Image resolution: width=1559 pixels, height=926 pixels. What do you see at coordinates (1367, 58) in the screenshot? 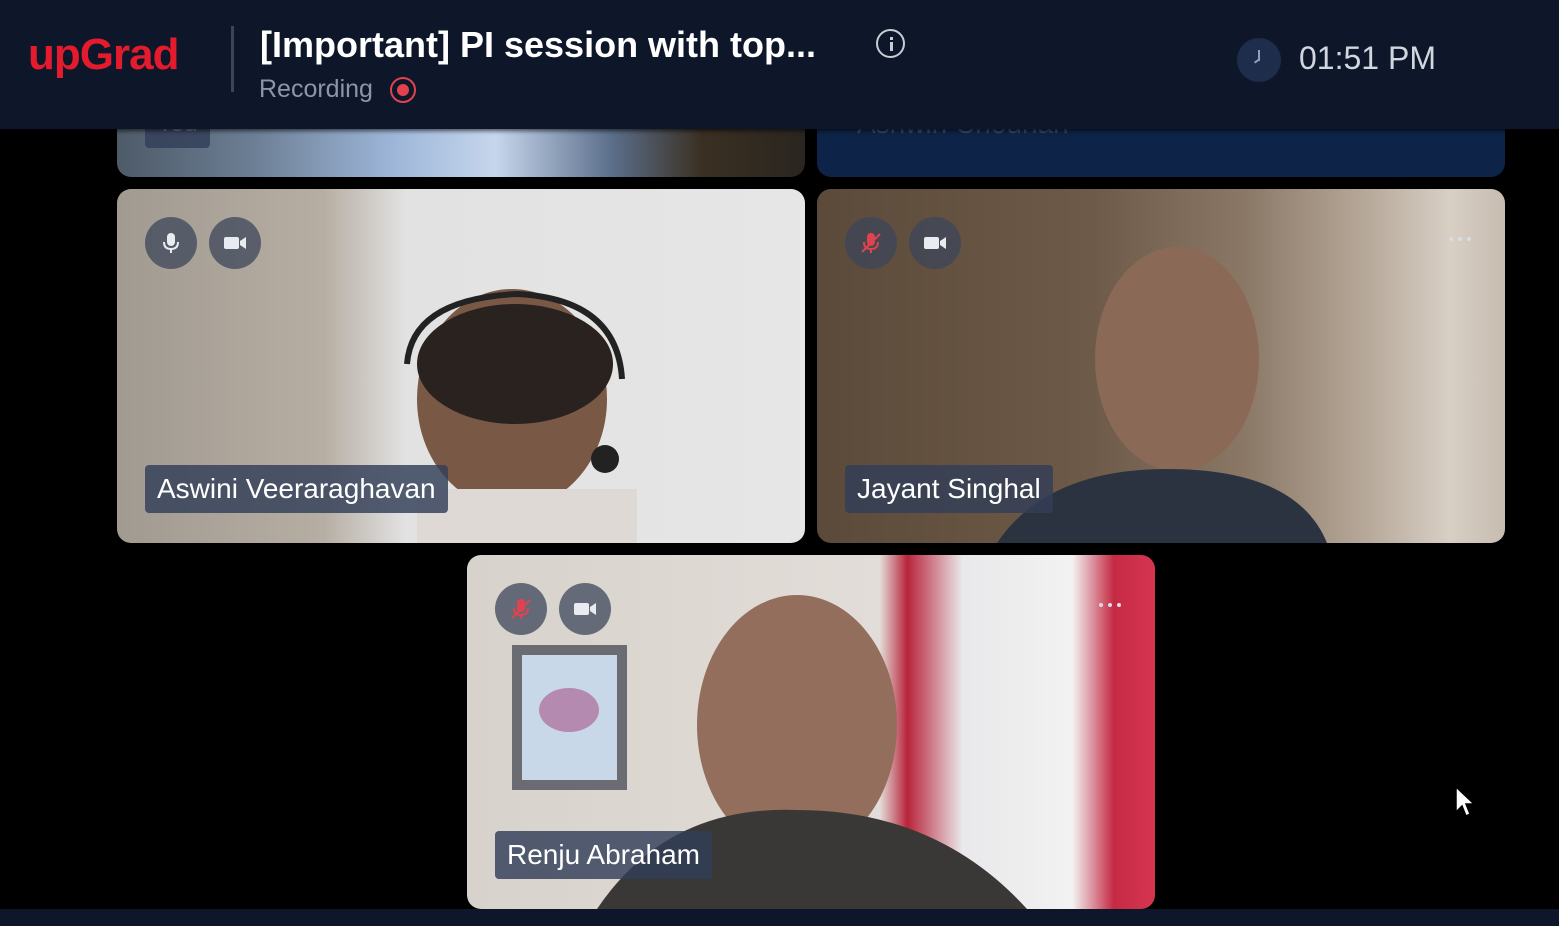
I see `clock-time: 01:51 PM` at bounding box center [1367, 58].